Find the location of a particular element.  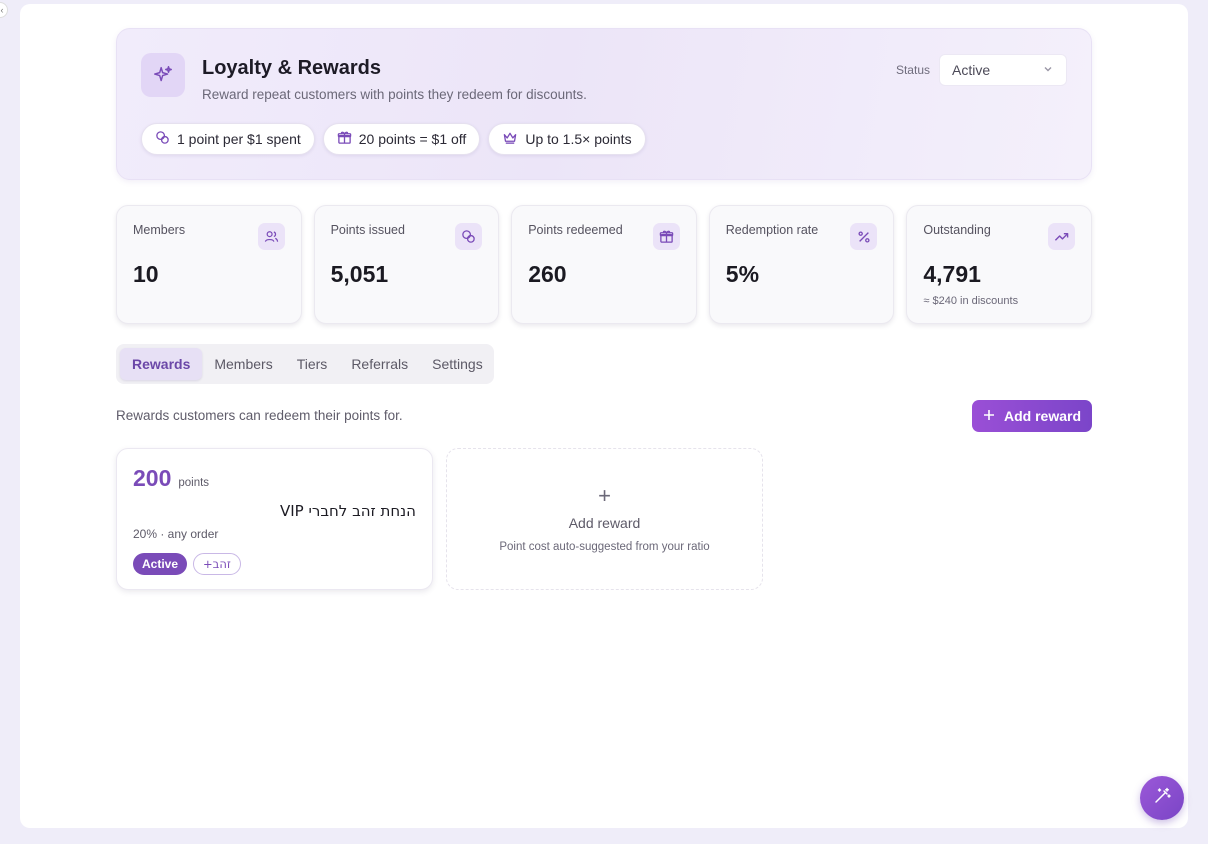

status-value: Active is located at coordinates (971, 70).